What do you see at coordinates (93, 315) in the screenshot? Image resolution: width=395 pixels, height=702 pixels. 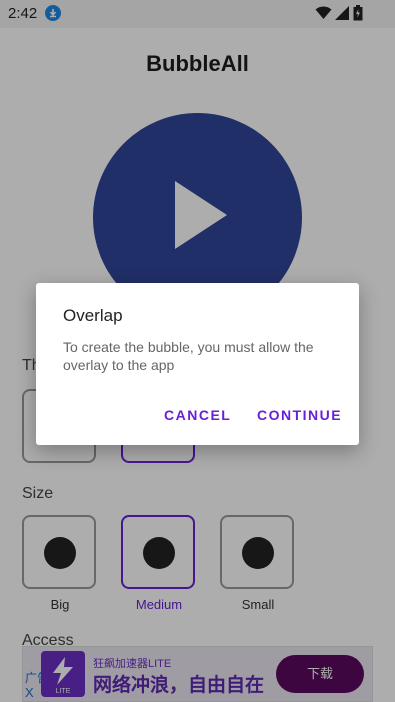 I see `dialog-title: Overlap` at bounding box center [93, 315].